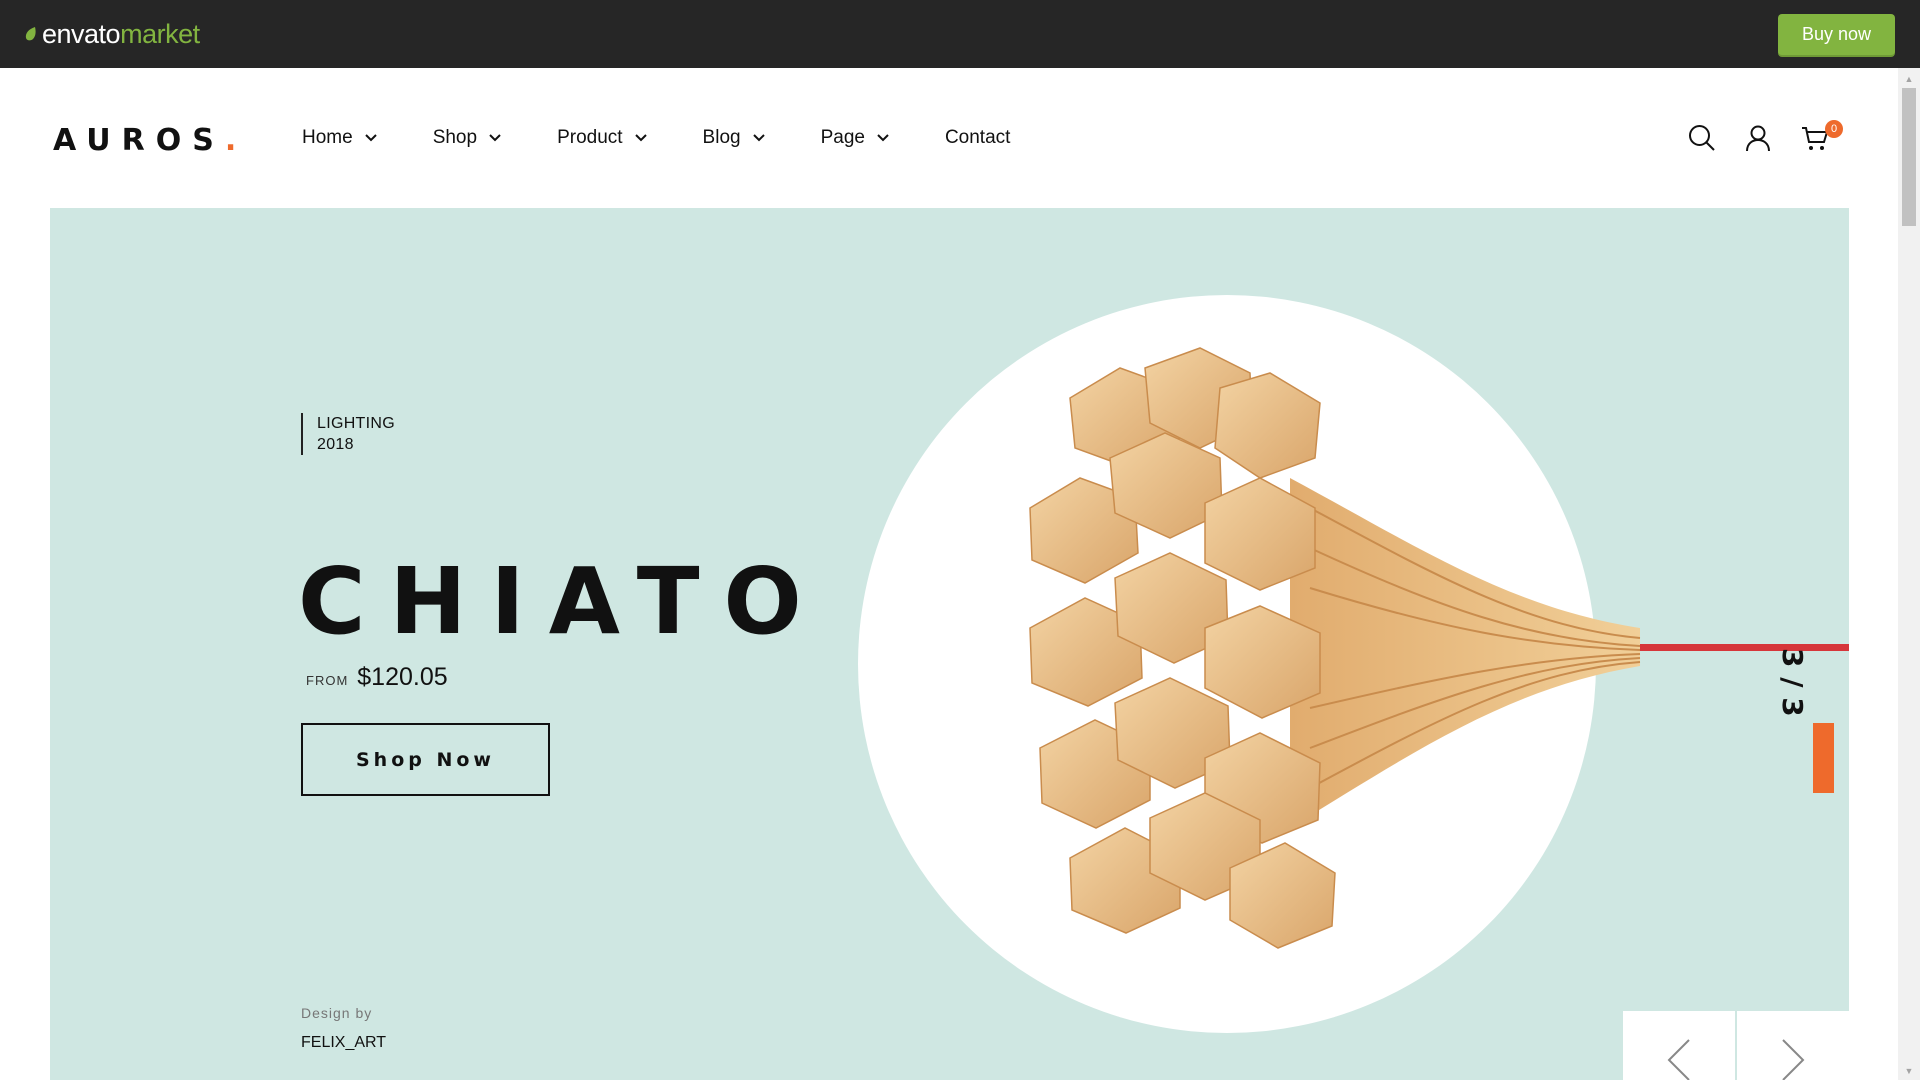  I want to click on search-icon, so click(1702, 138).